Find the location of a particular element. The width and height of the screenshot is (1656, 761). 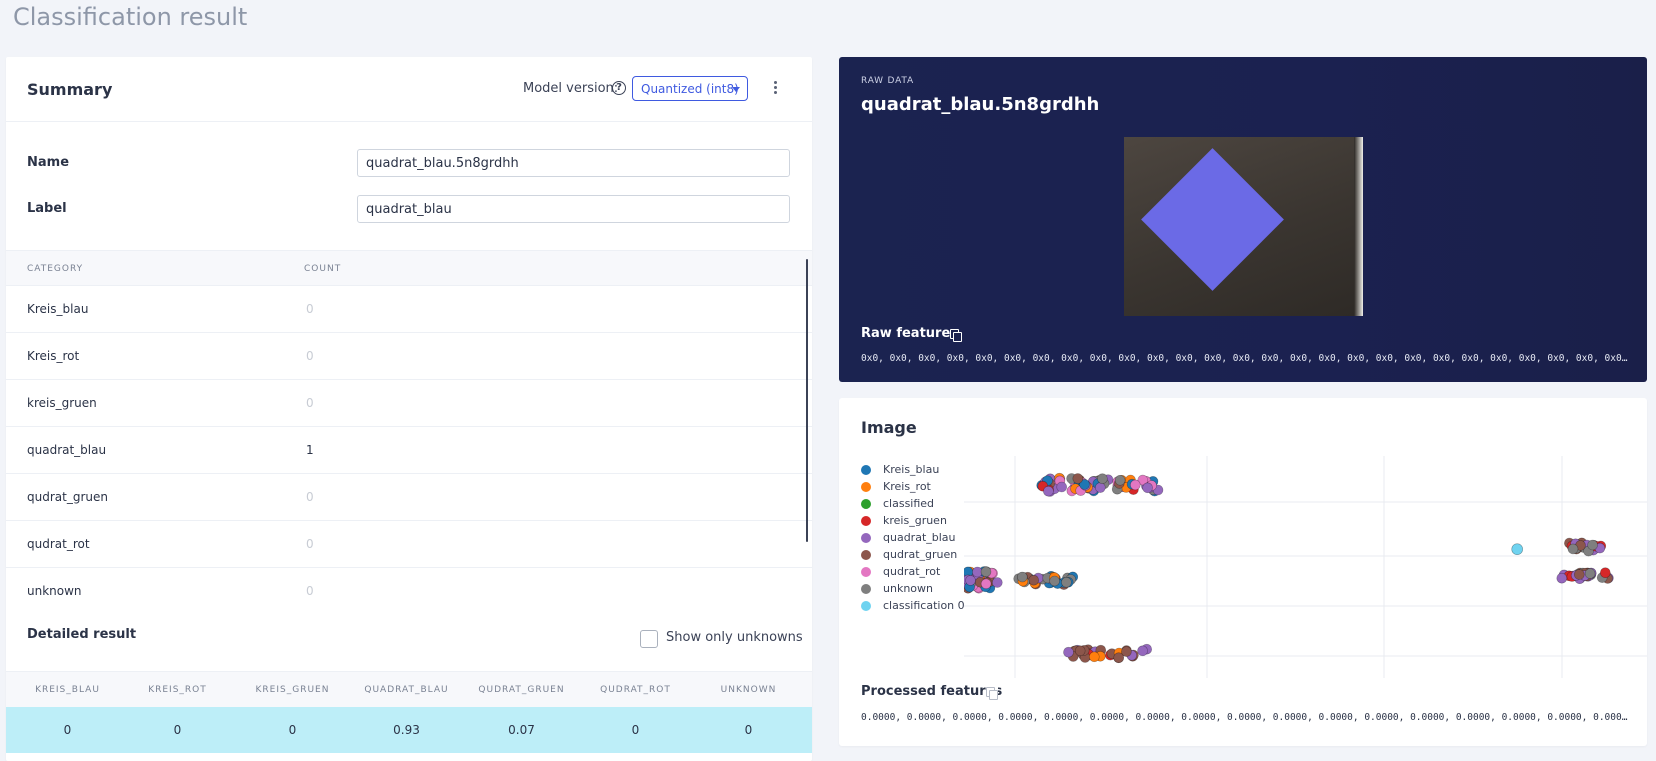

summary-title: Summary is located at coordinates (70, 89).